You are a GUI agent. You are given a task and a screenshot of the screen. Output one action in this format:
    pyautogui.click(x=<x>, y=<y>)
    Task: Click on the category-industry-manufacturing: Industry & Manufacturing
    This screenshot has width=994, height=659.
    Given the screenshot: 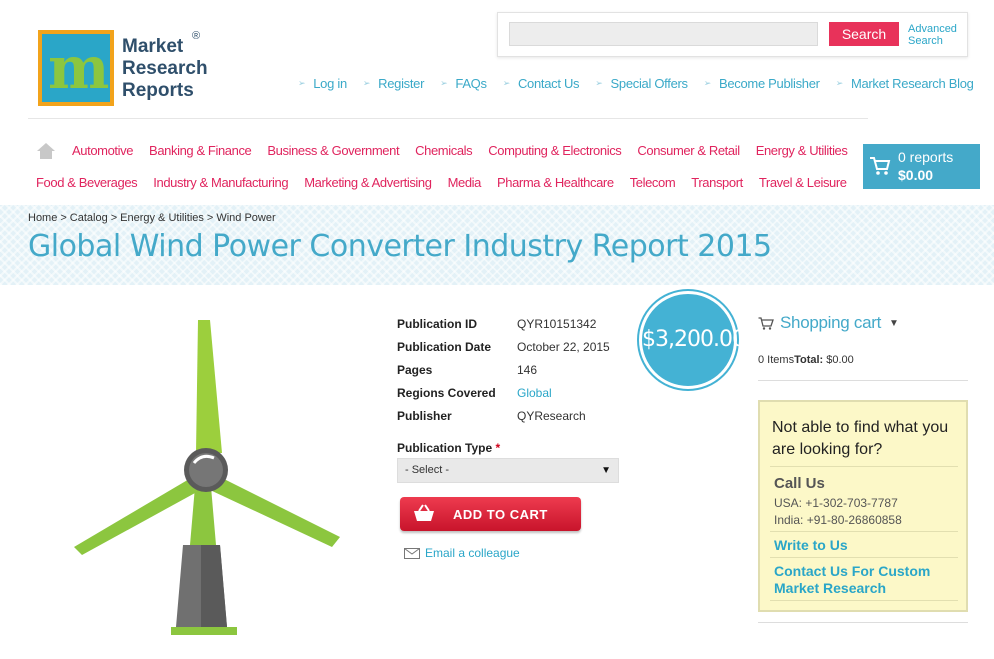 What is the action you would take?
    pyautogui.click(x=220, y=182)
    